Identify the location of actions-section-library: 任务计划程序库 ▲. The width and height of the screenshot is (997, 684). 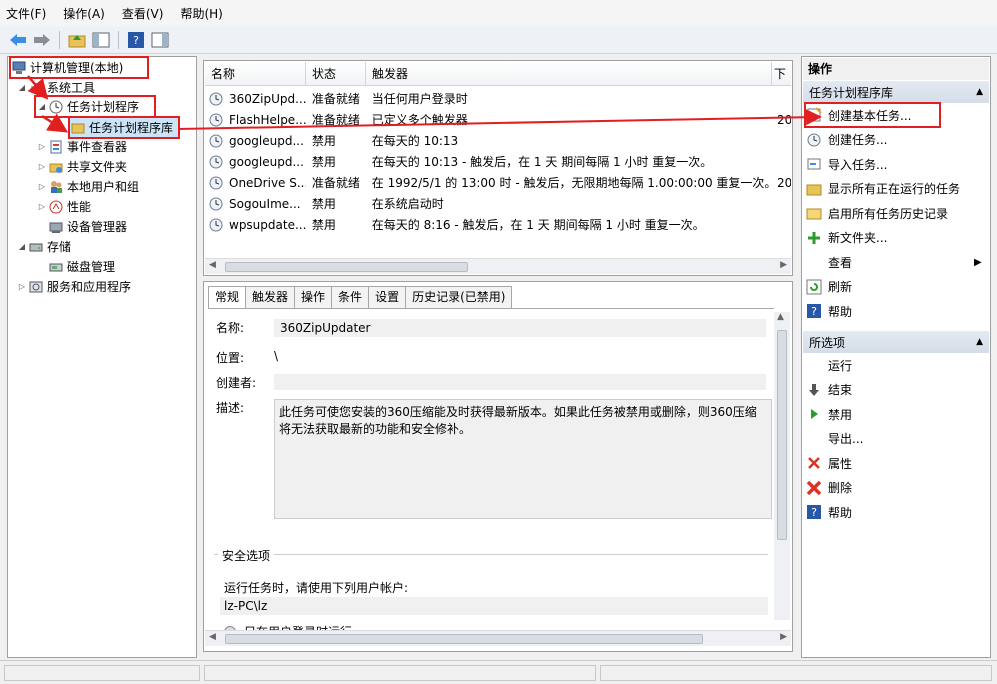
(896, 92).